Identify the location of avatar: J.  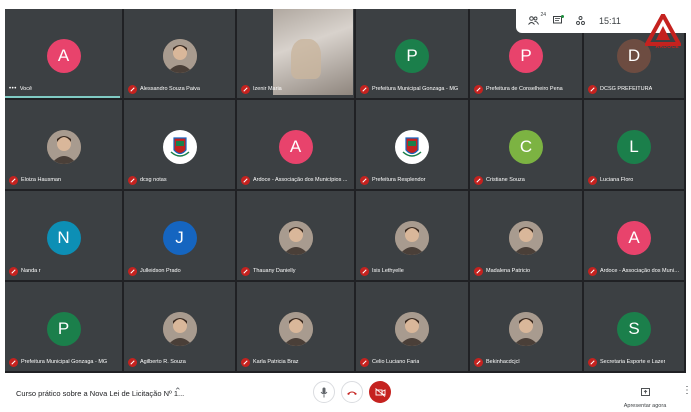
(179, 238).